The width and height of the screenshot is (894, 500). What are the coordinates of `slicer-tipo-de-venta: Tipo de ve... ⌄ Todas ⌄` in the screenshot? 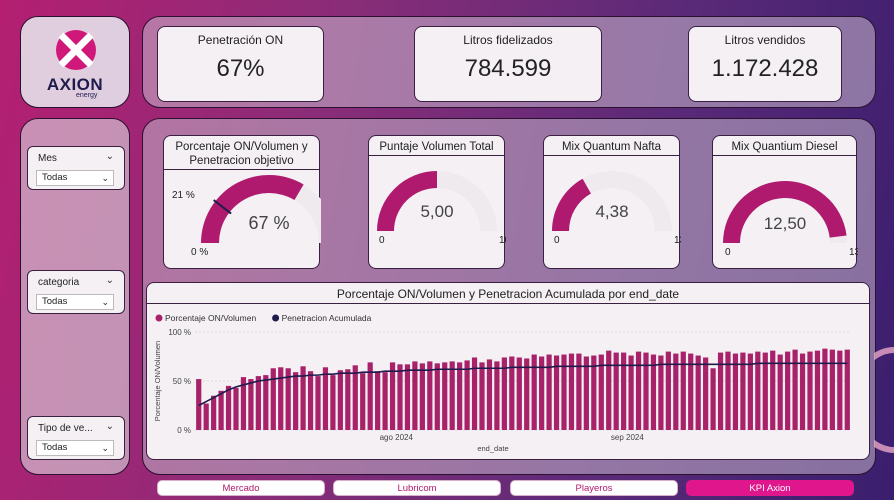 It's located at (76, 438).